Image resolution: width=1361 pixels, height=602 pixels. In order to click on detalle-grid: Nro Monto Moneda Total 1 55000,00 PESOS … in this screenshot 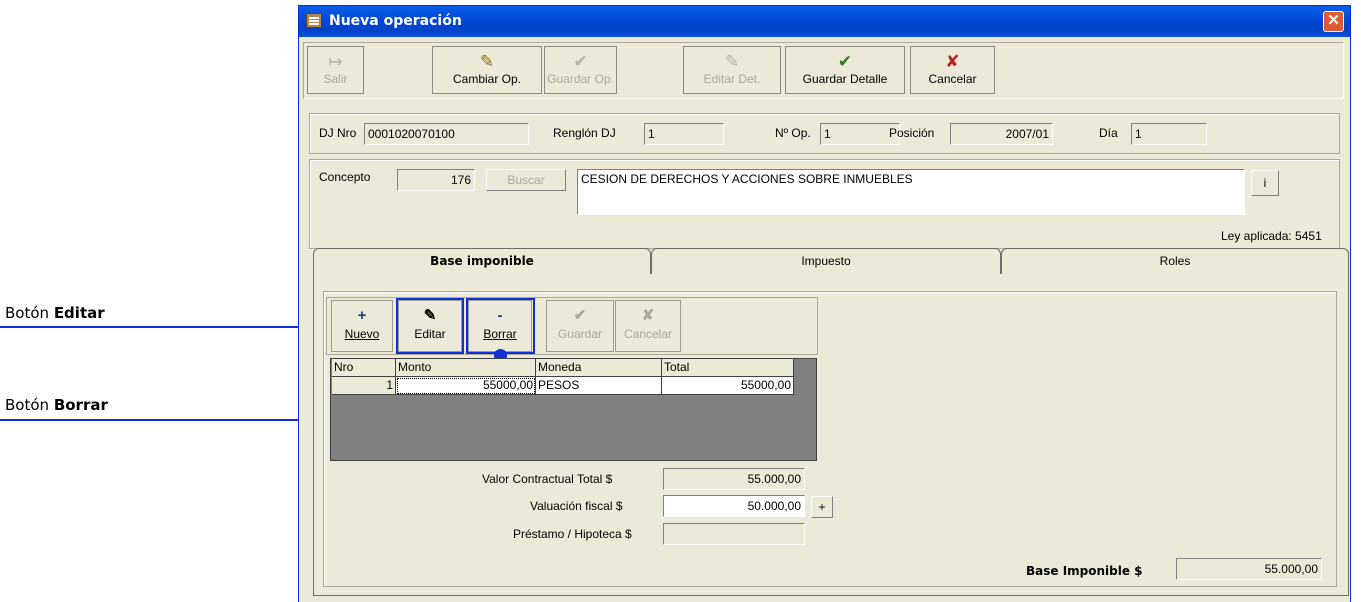, I will do `click(573, 409)`.